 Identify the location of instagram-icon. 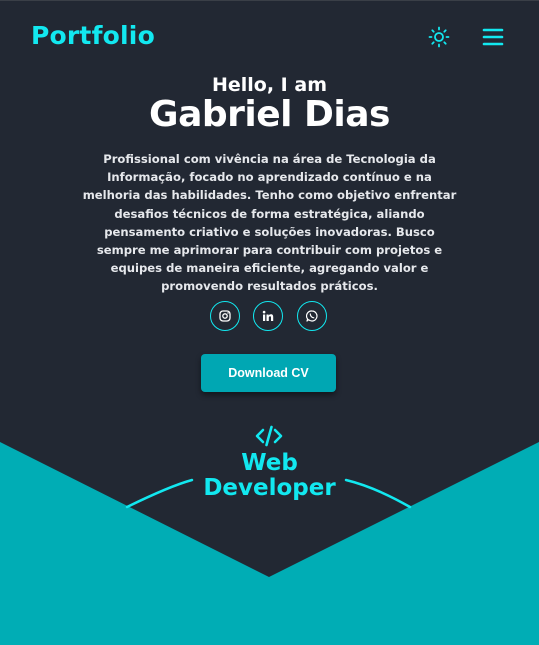
(225, 316).